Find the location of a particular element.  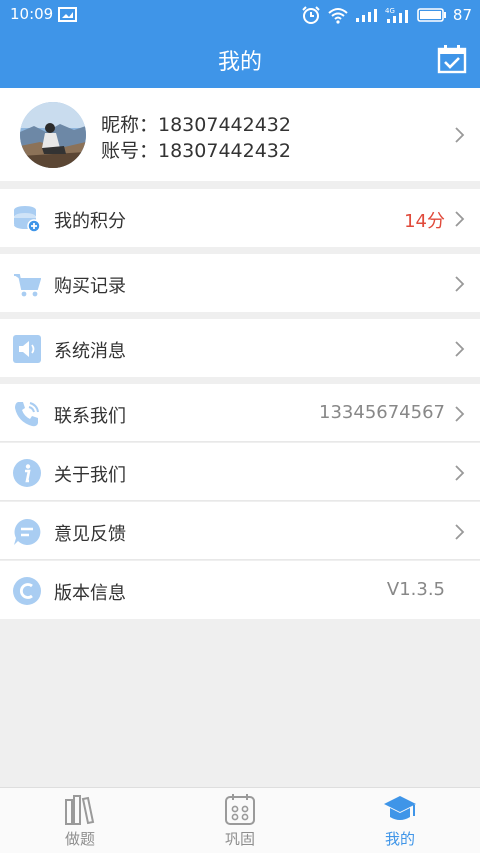

calendar-icon is located at coordinates (240, 809).